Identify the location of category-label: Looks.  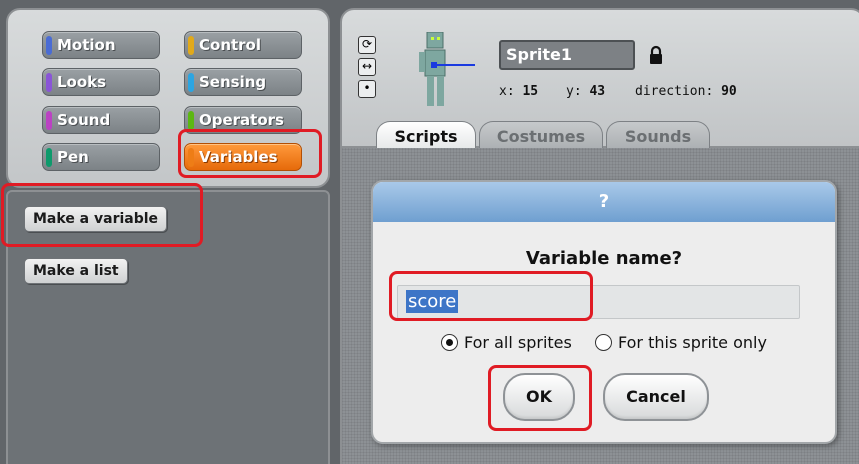
(82, 82).